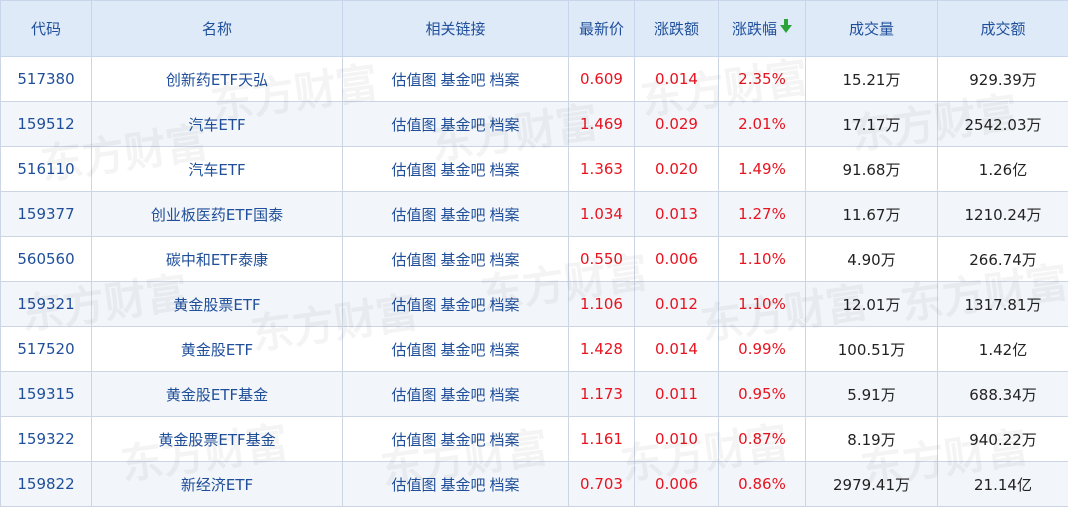 This screenshot has width=1068, height=507. Describe the element at coordinates (217, 304) in the screenshot. I see `fund-name-link: 黄金股票ETF` at that location.